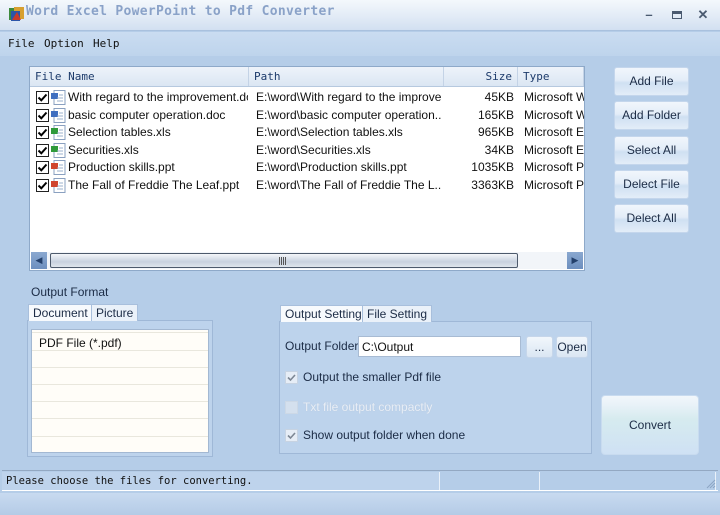  Describe the element at coordinates (103, 149) in the screenshot. I see `file-name-cell: Securities.xls` at that location.